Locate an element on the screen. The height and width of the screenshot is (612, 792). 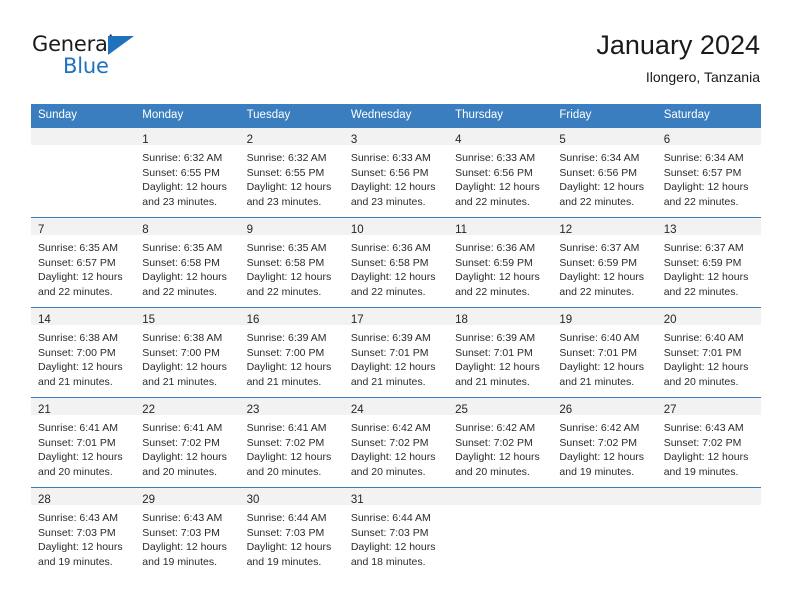
day-number: 15 is located at coordinates (149, 320).